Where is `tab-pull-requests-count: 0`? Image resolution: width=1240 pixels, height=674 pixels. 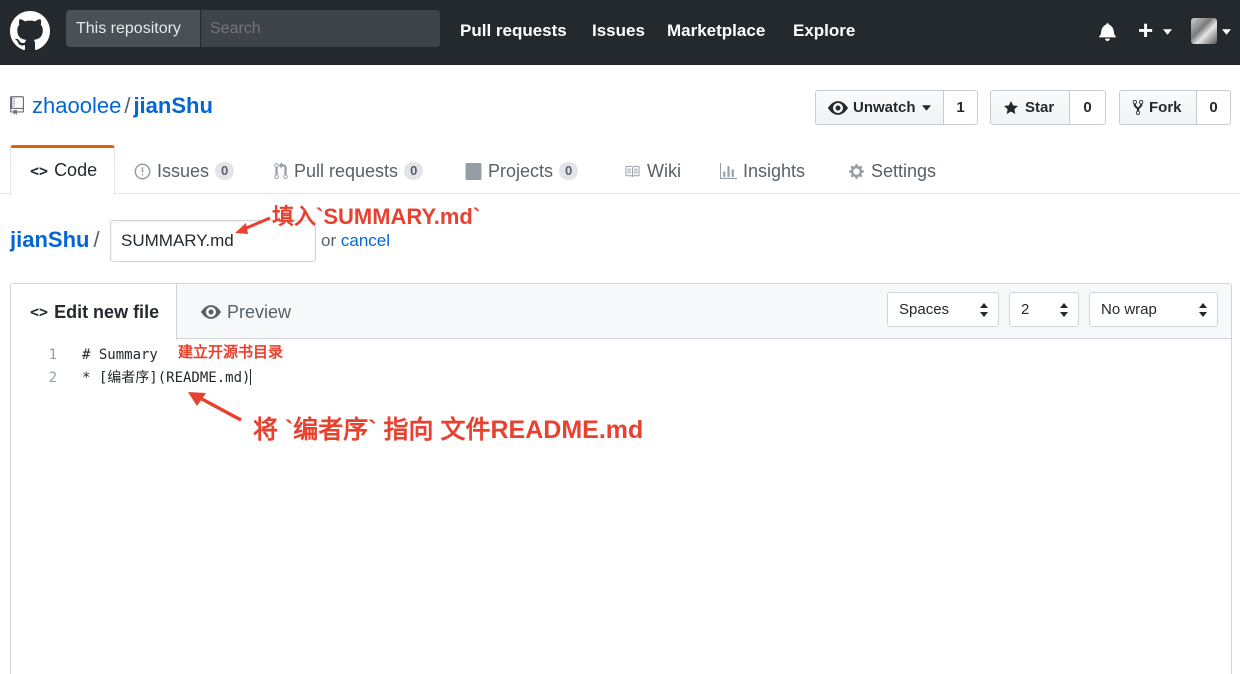
tab-pull-requests-count: 0 is located at coordinates (414, 171).